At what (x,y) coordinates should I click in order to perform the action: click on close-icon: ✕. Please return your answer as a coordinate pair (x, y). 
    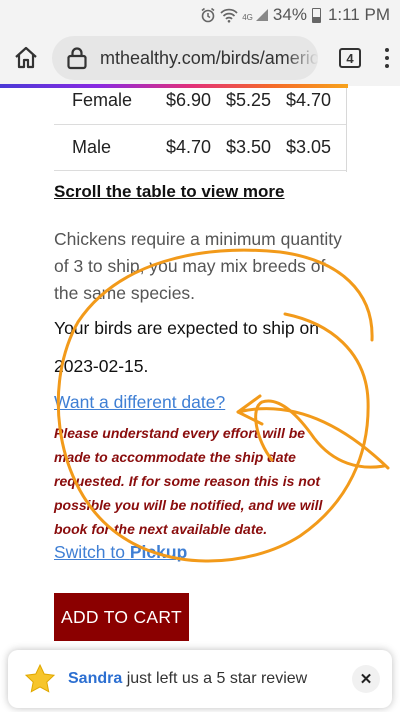
    Looking at the image, I should click on (366, 679).